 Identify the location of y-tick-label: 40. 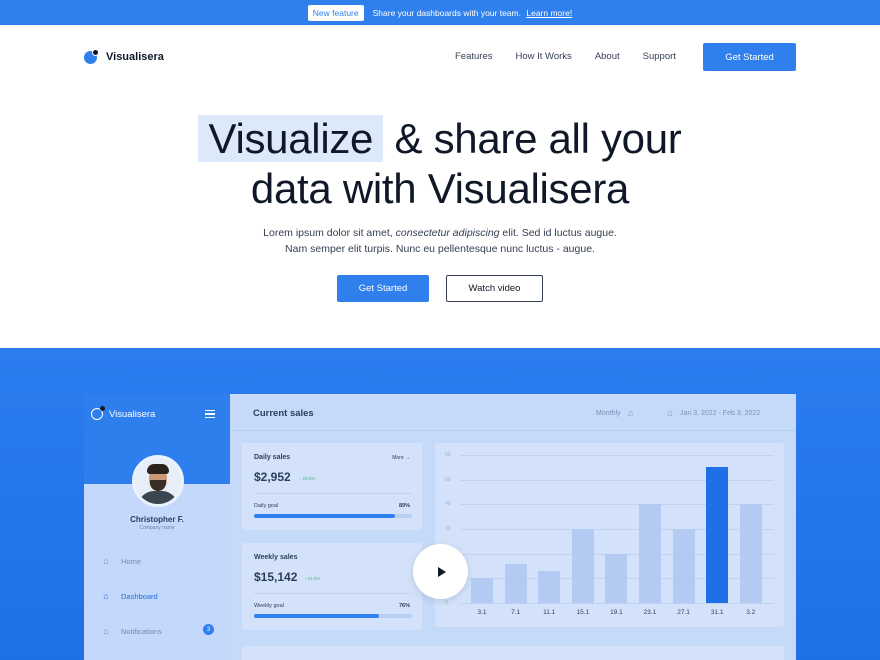
(448, 504).